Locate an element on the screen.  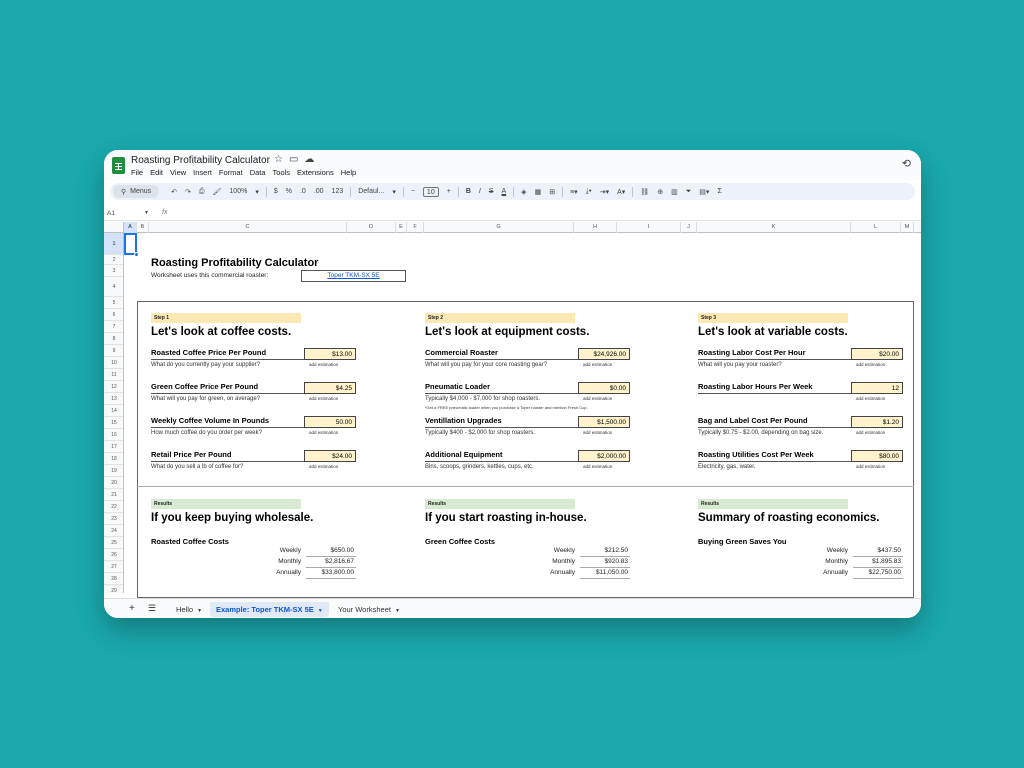
column-header-i: I is located at coordinates (649, 227).